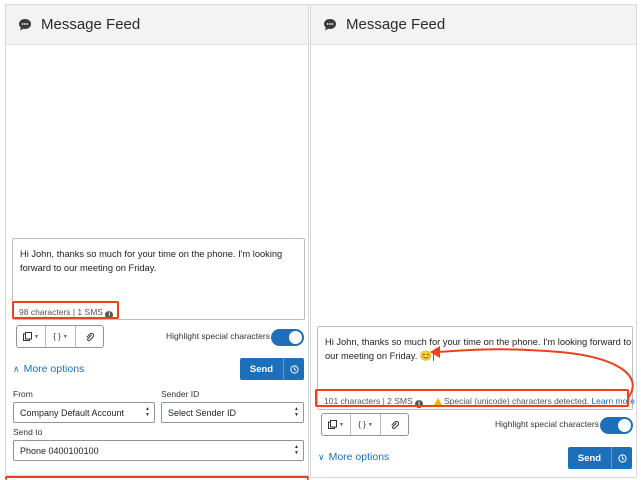 Image resolution: width=641 pixels, height=480 pixels. I want to click on counter-warning-highlight-annotation, so click(472, 398).